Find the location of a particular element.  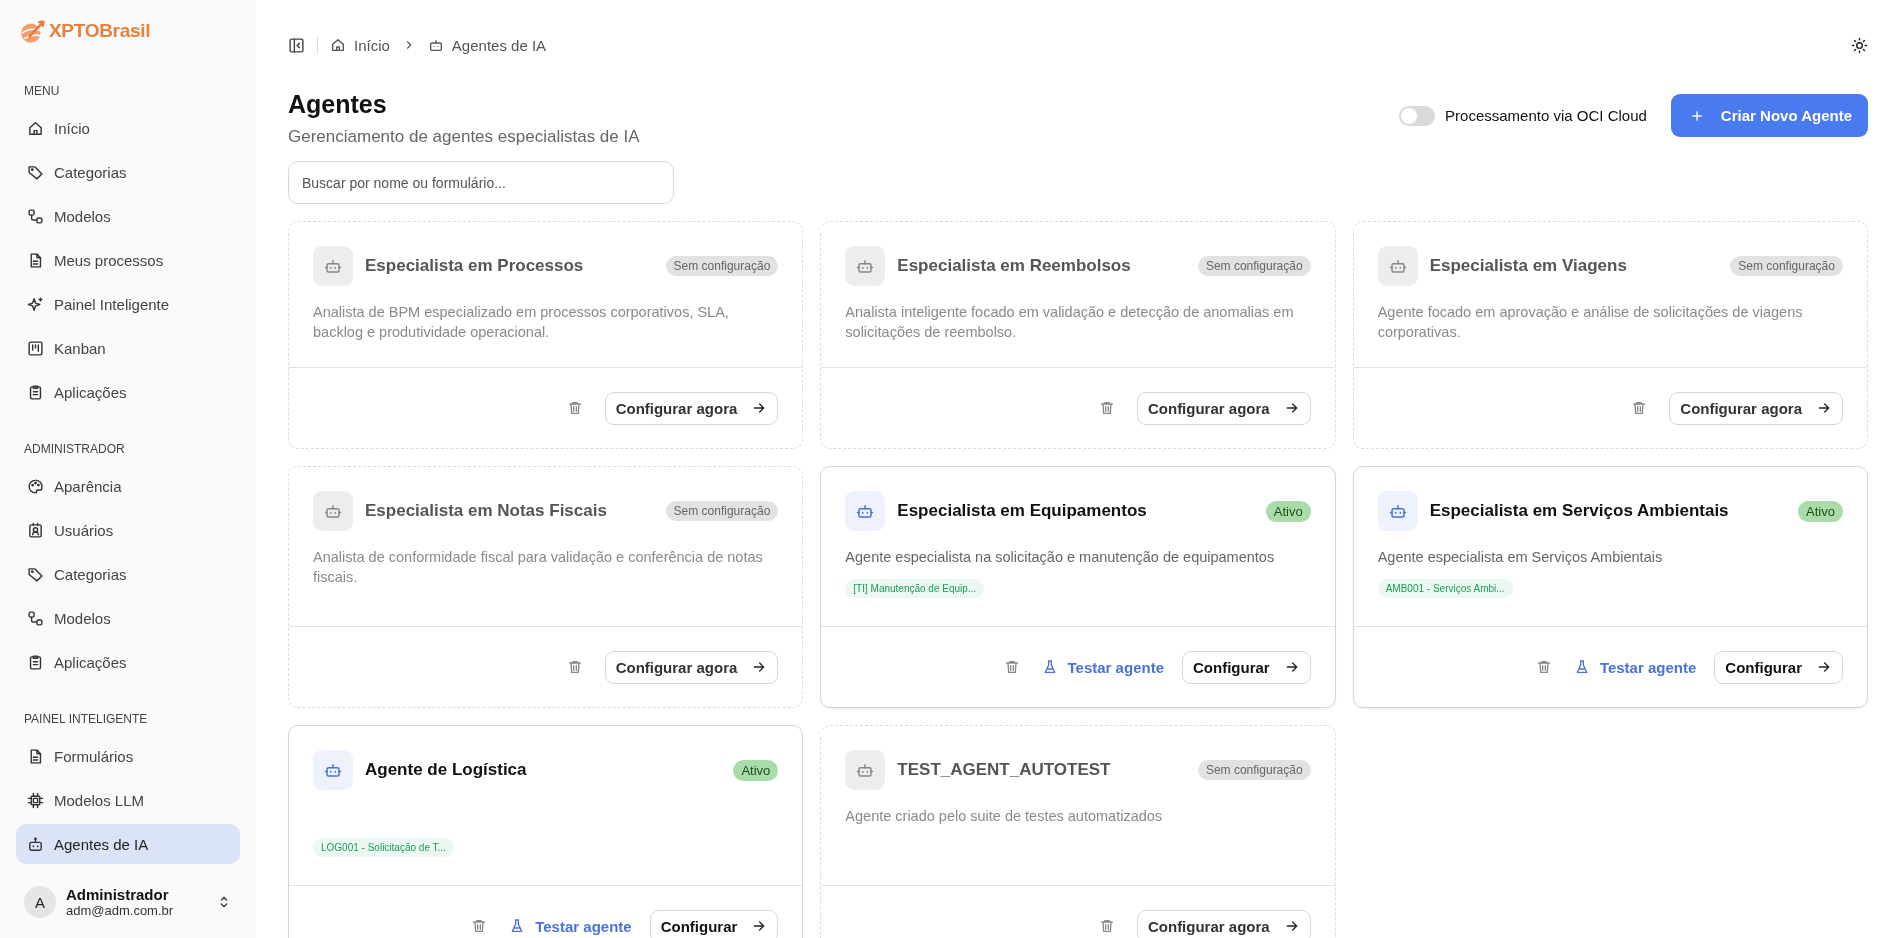

toggle-switch is located at coordinates (1417, 115).